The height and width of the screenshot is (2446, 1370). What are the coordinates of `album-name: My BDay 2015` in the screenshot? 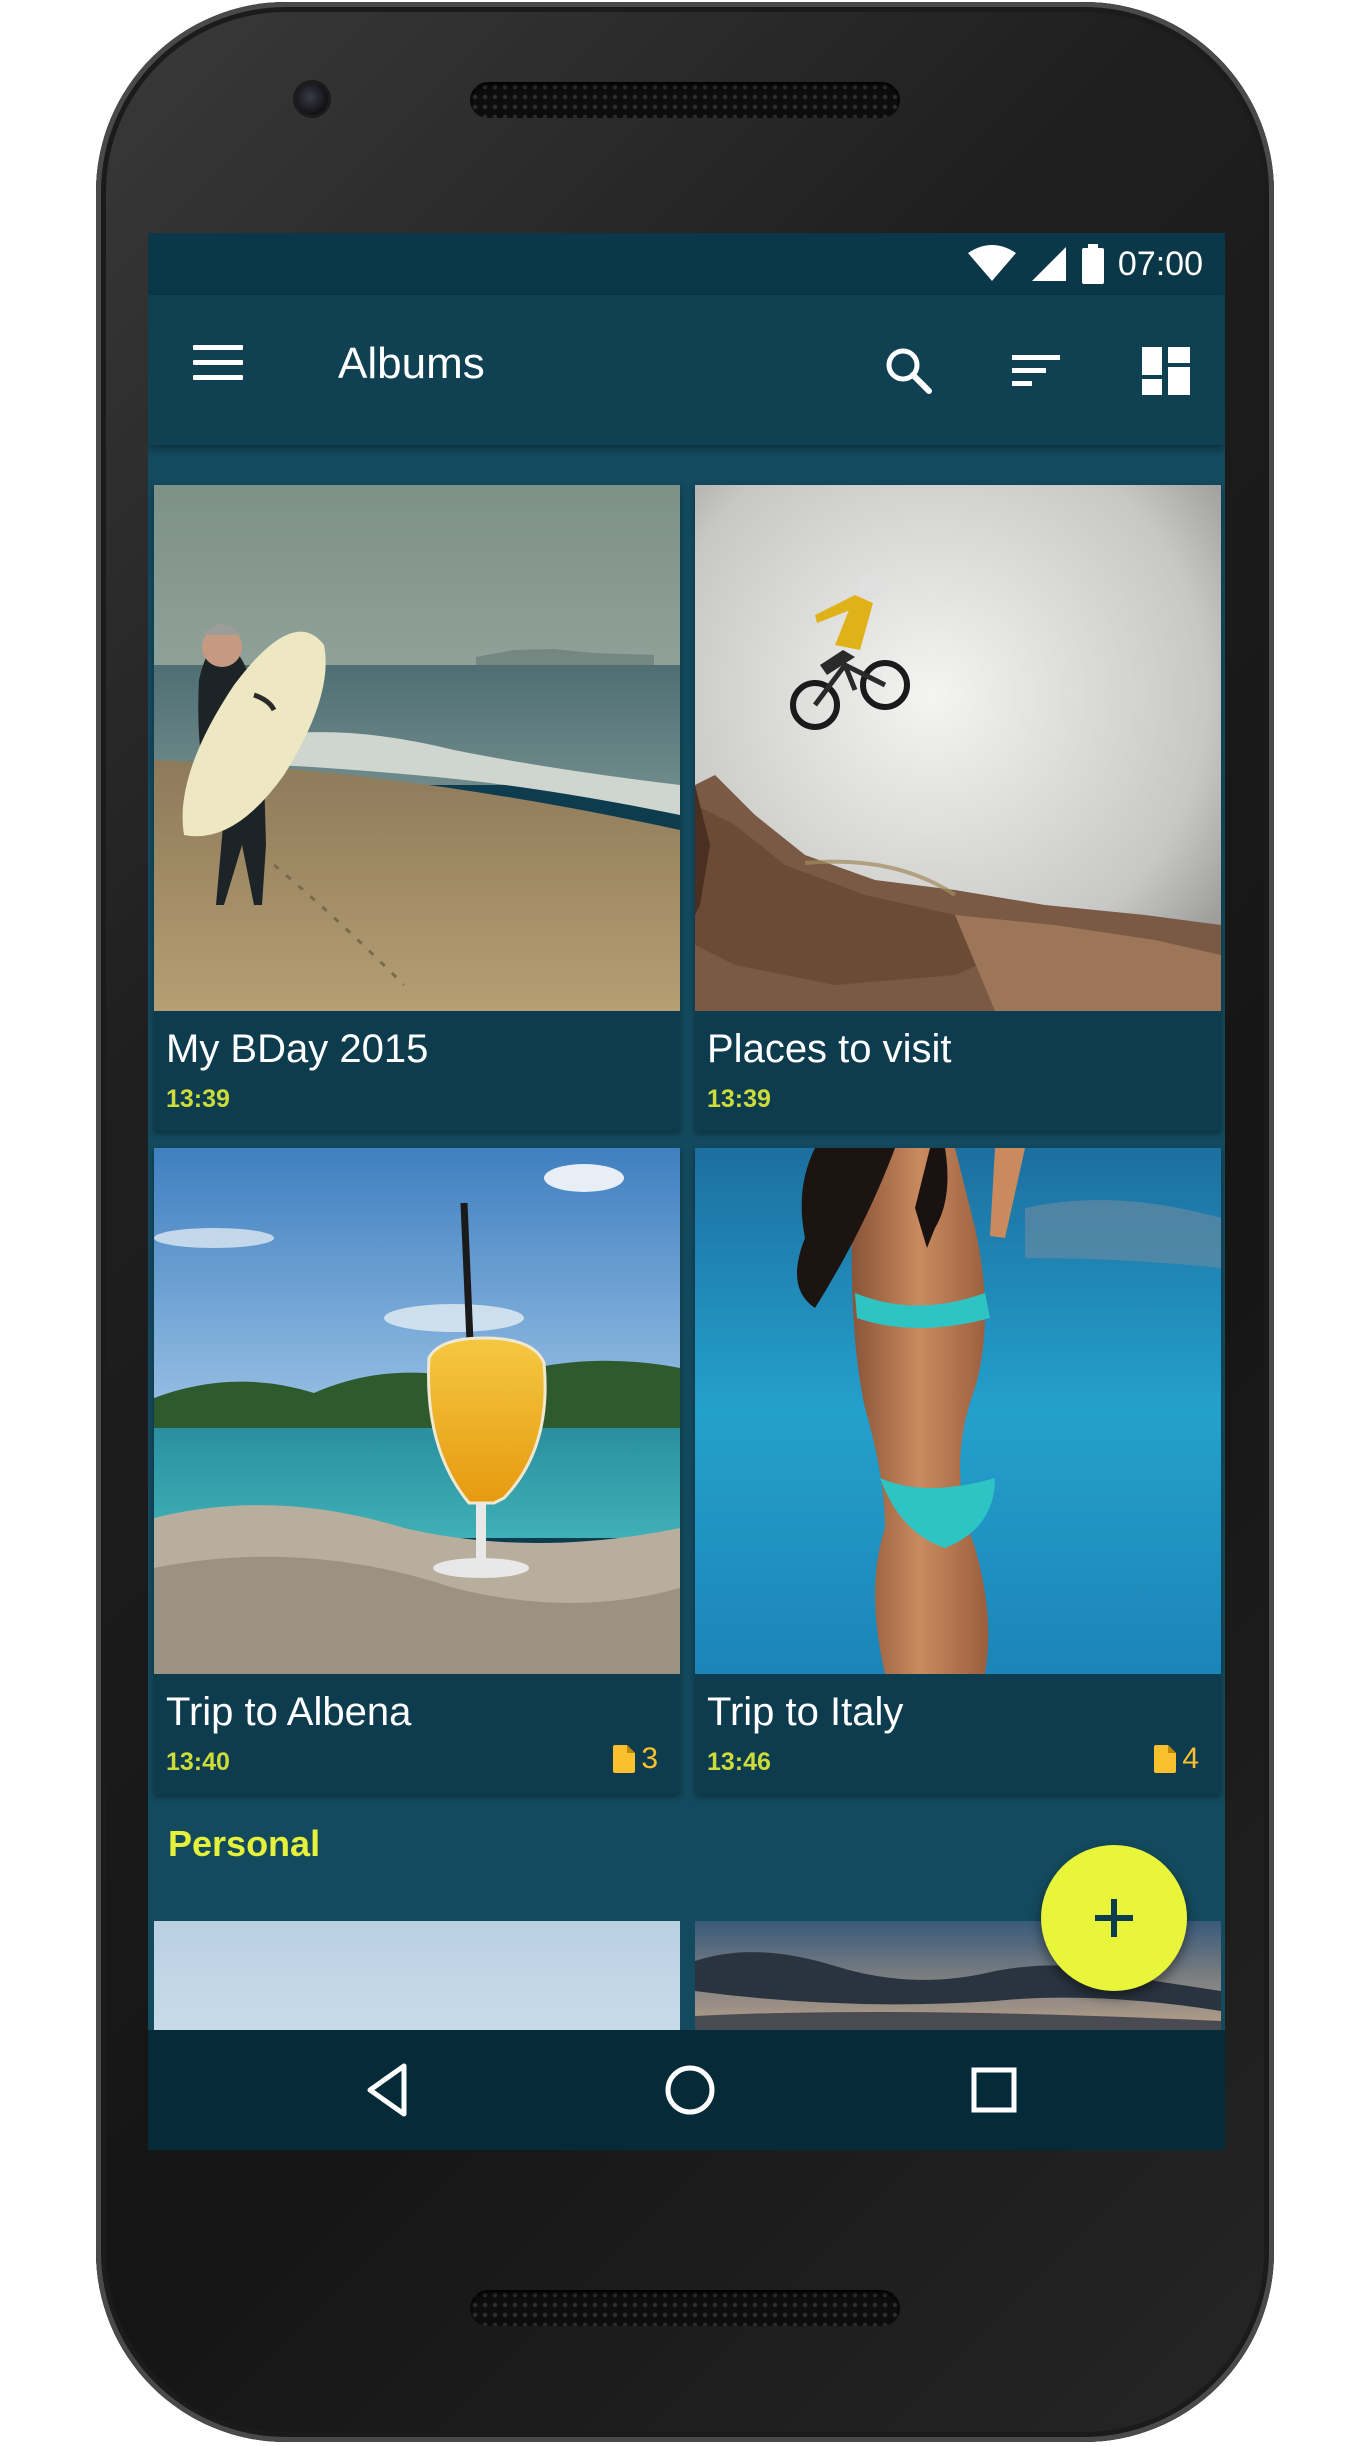 It's located at (297, 1049).